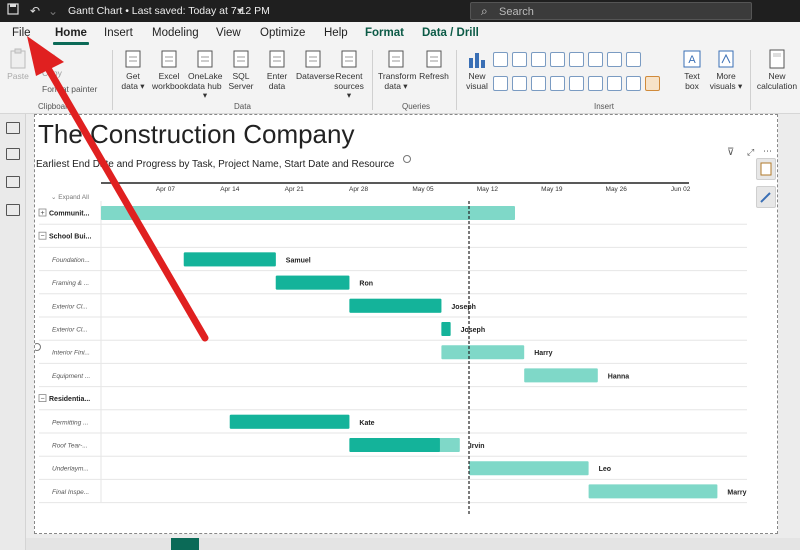 Image resolution: width=800 pixels, height=550 pixels. What do you see at coordinates (552, 189) in the screenshot?
I see `date-tick-label: May 19` at bounding box center [552, 189].